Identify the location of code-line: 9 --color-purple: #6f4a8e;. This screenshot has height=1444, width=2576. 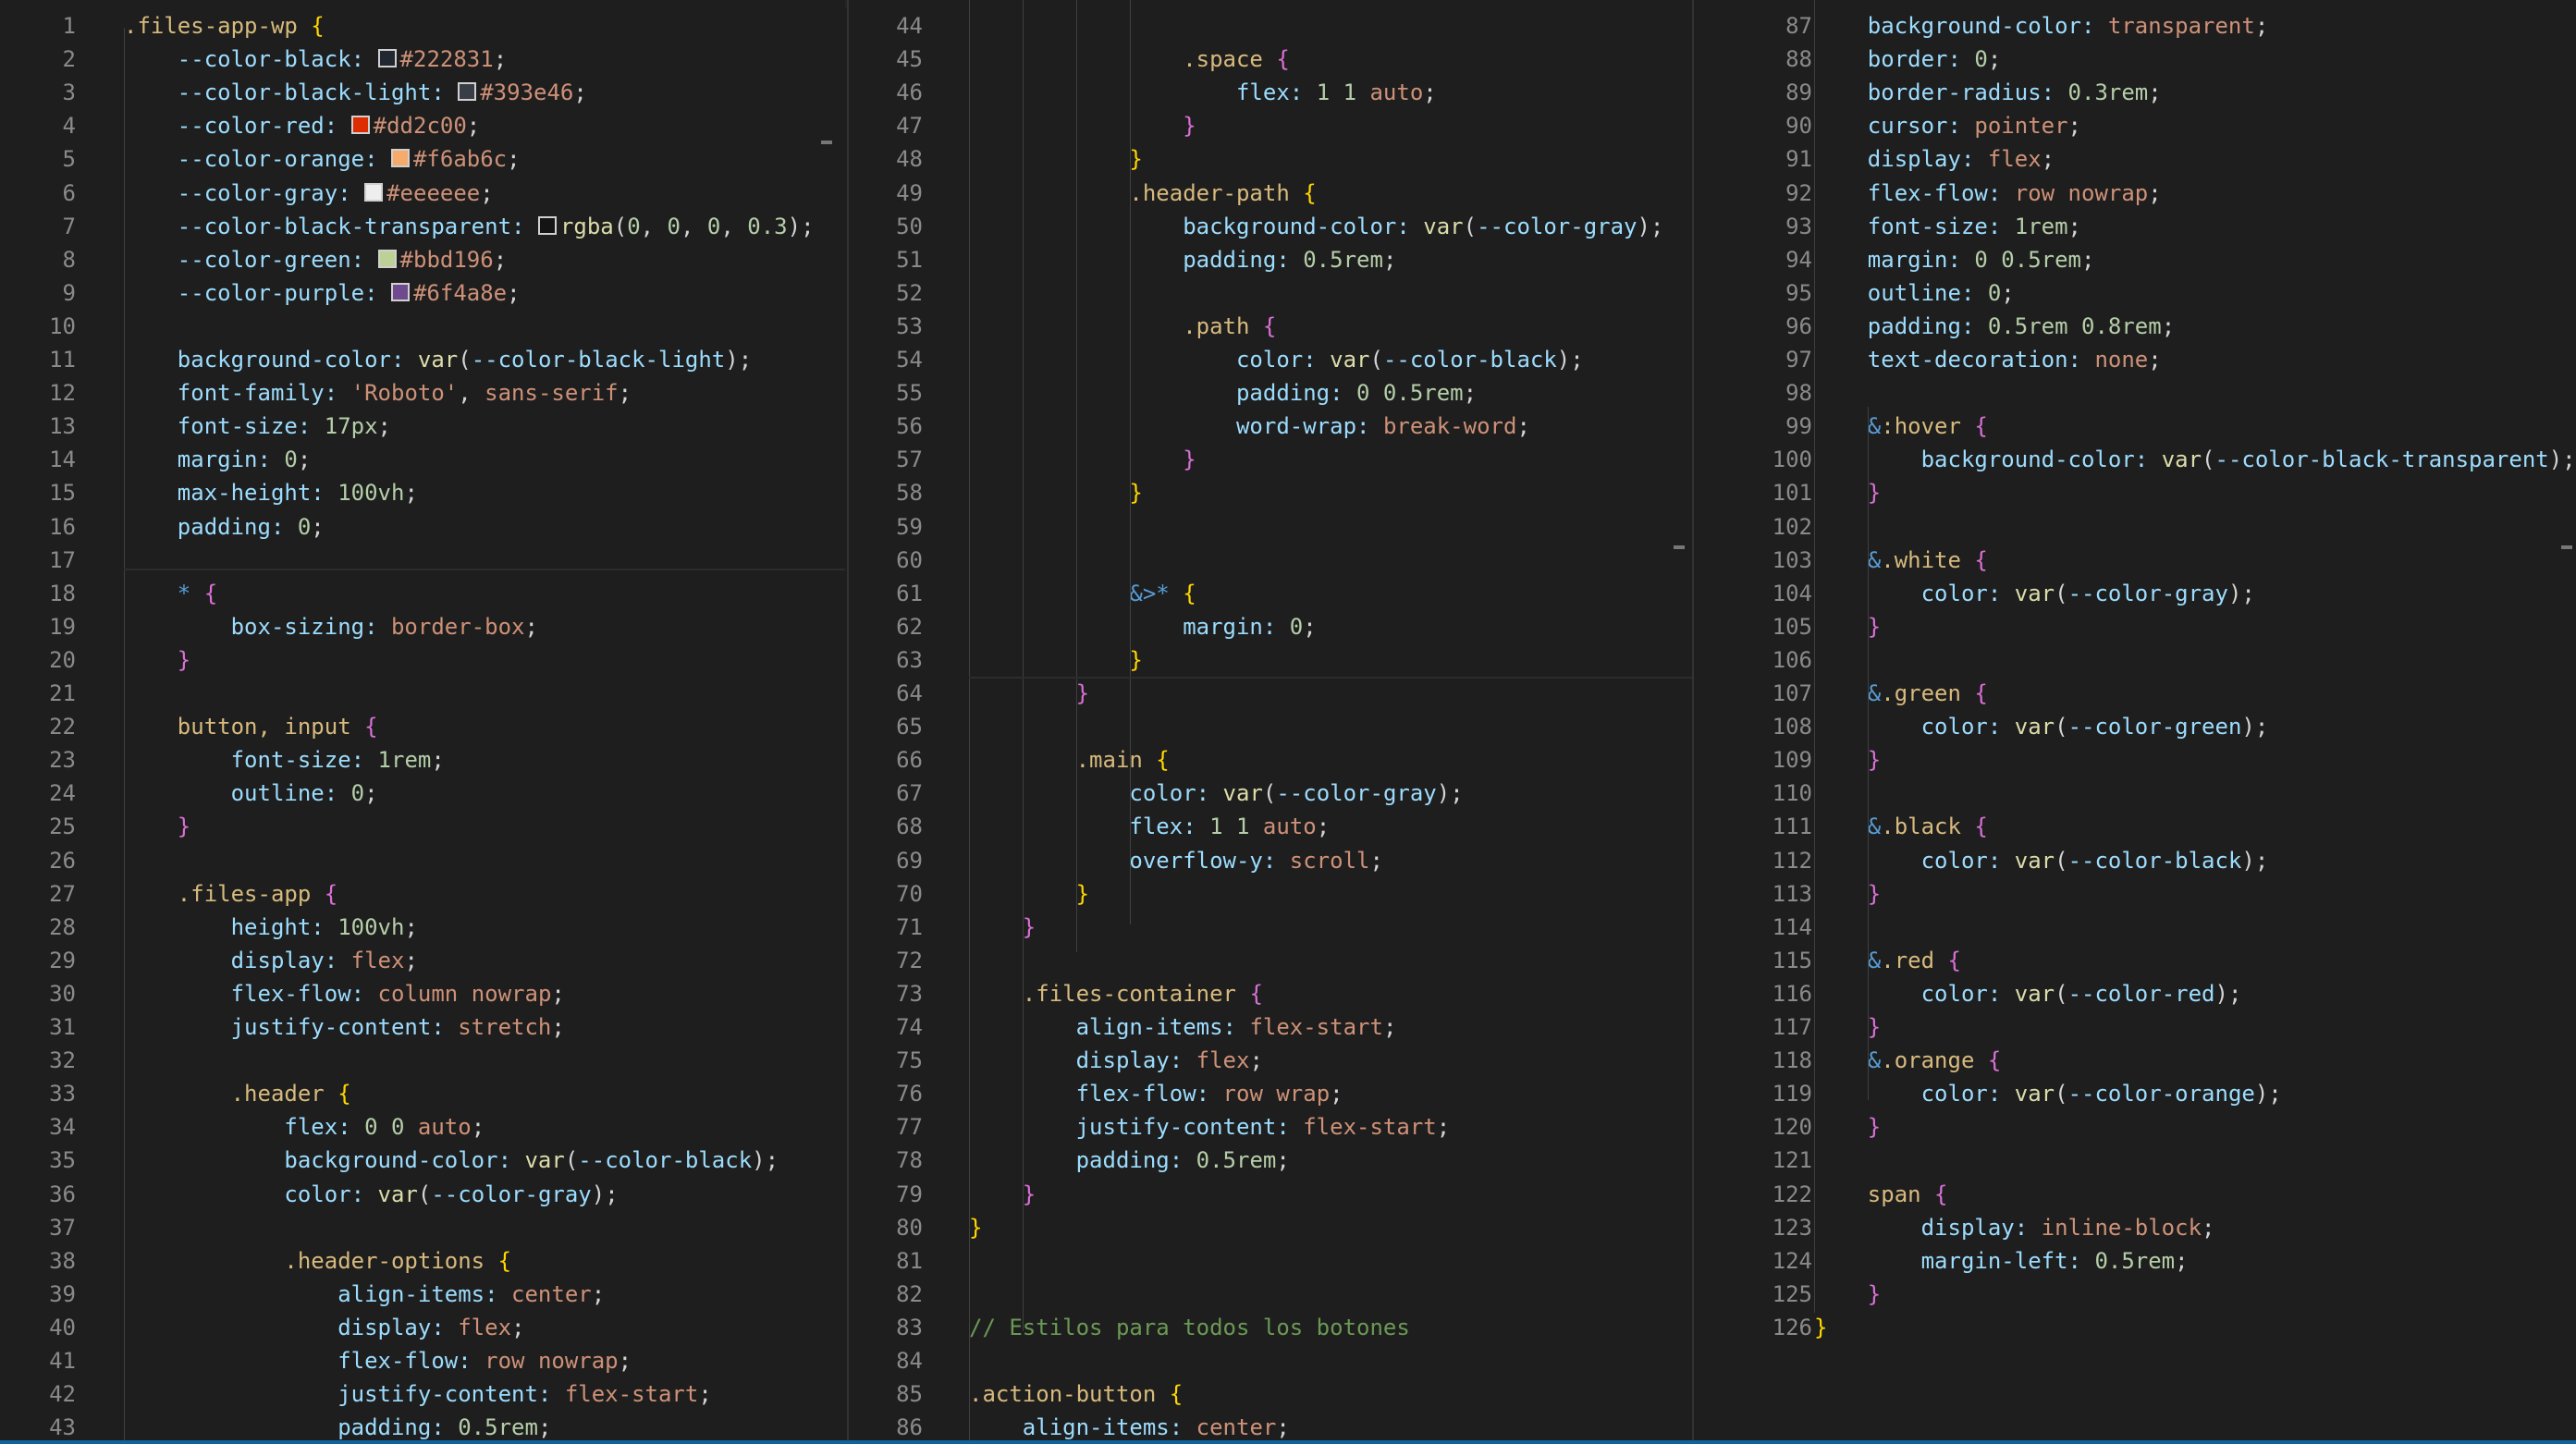
(422, 293).